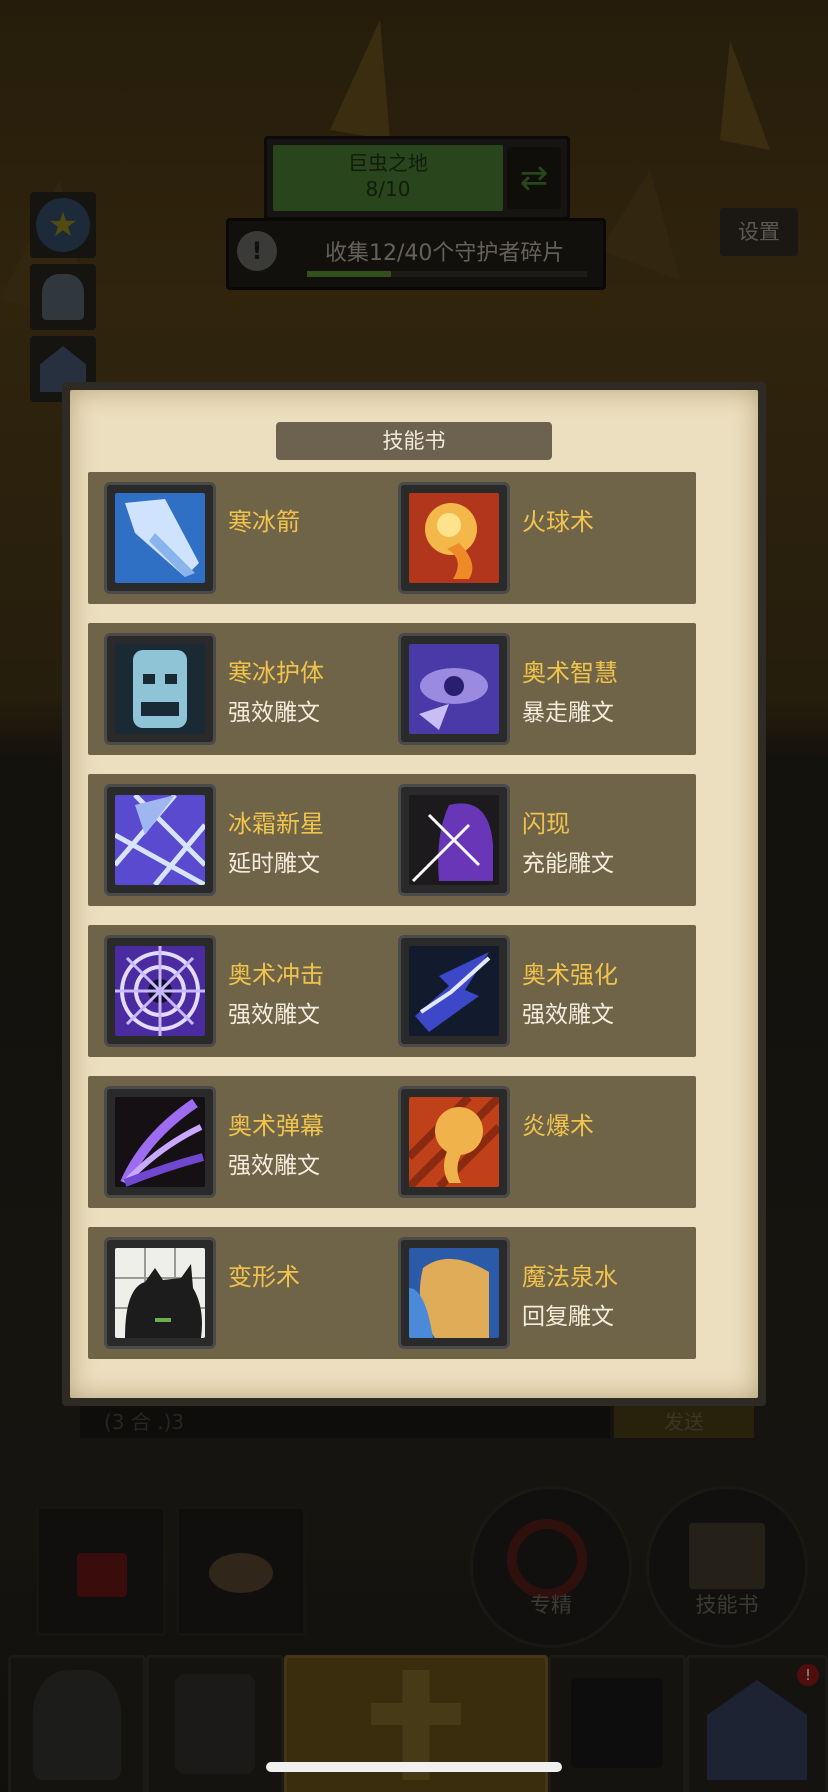 Image resolution: width=828 pixels, height=1792 pixels. What do you see at coordinates (568, 1317) in the screenshot?
I see `skill-rune: 回复雕文` at bounding box center [568, 1317].